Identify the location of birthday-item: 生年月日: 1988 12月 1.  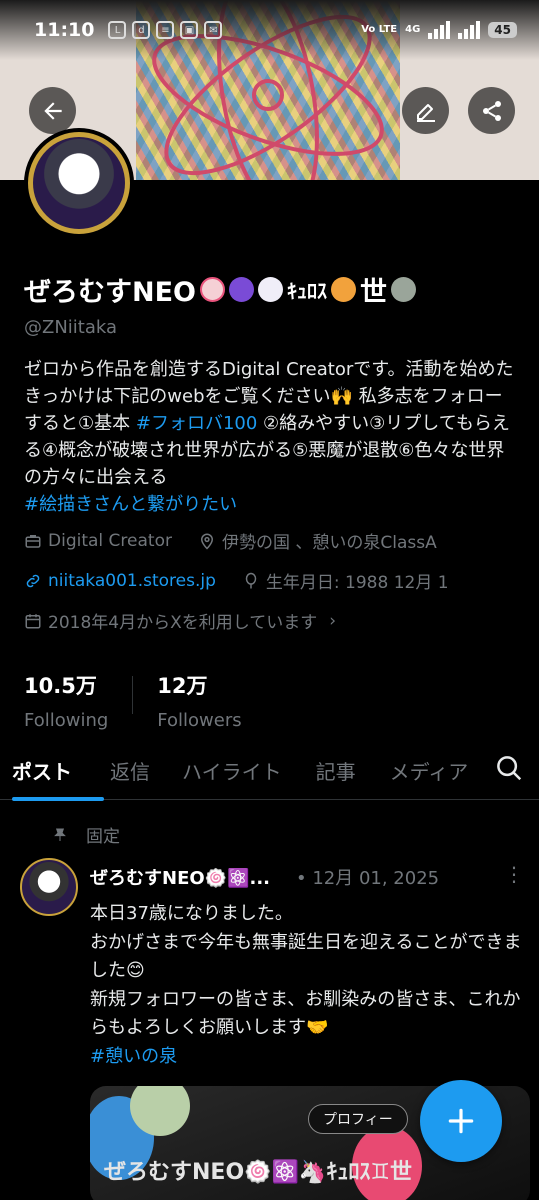
(345, 580).